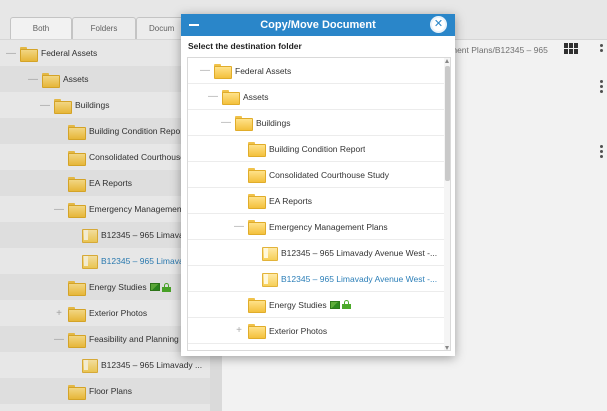  I want to click on folder-item-label: Building Condition Report, so click(317, 148).